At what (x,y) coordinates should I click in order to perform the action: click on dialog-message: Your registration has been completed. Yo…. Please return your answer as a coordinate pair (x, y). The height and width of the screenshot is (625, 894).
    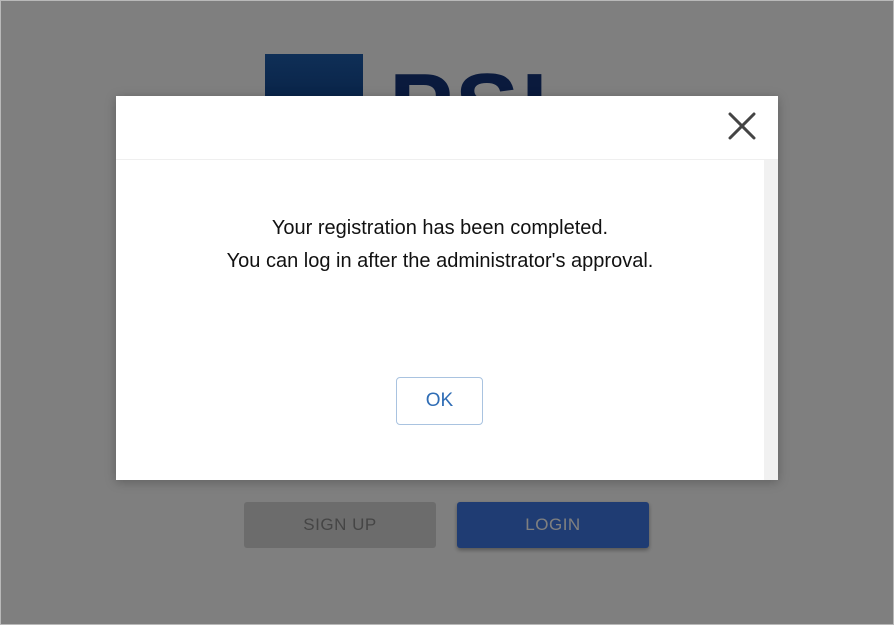
    Looking at the image, I should click on (440, 245).